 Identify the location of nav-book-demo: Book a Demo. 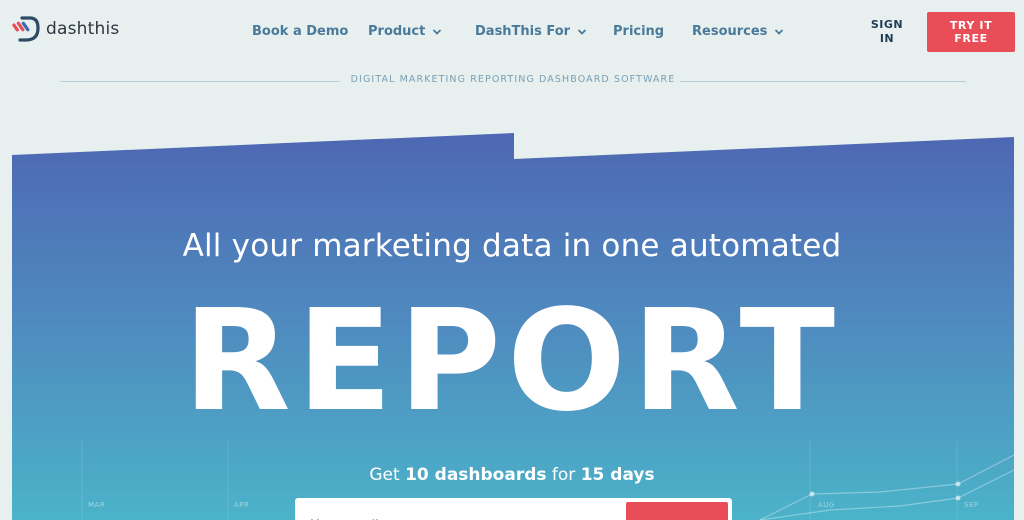
(300, 31).